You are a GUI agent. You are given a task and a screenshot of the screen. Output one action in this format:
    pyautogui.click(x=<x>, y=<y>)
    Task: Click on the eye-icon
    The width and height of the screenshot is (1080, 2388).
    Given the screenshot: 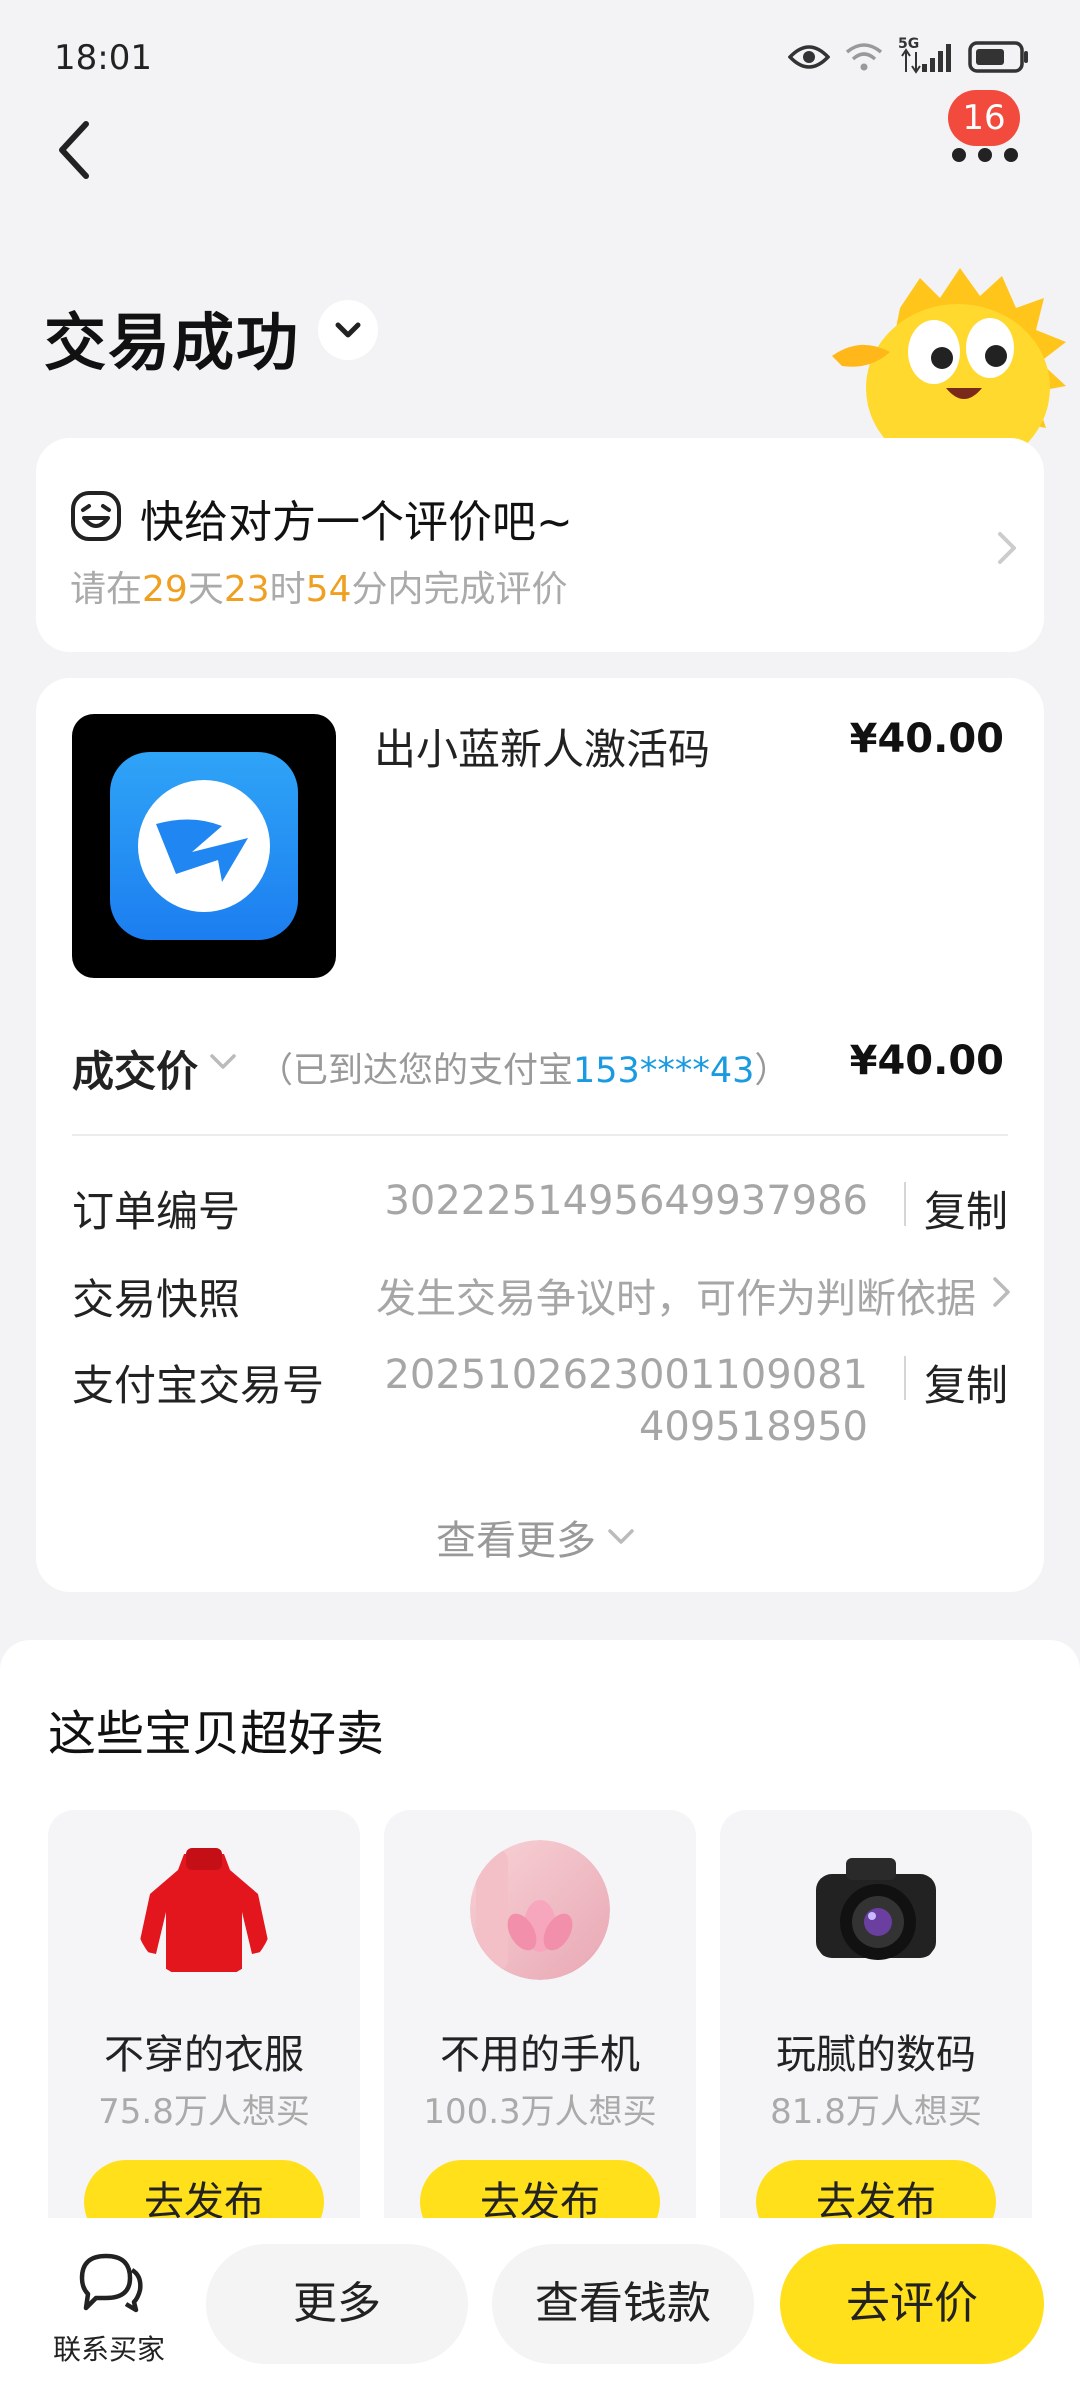 What is the action you would take?
    pyautogui.click(x=809, y=57)
    